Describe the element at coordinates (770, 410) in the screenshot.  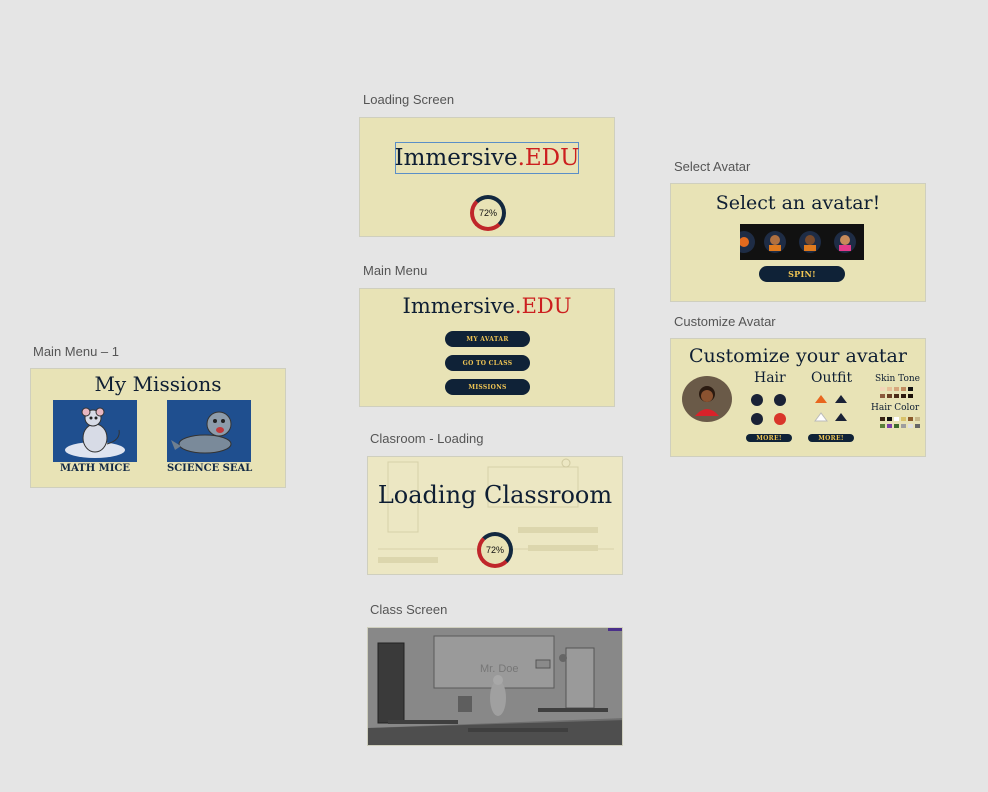
I see `hair-options` at that location.